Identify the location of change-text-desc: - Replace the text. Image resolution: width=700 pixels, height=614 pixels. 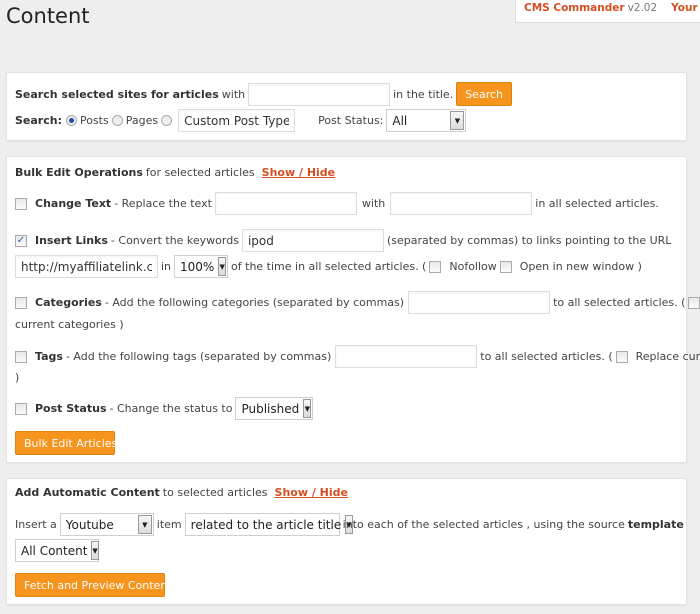
(163, 203).